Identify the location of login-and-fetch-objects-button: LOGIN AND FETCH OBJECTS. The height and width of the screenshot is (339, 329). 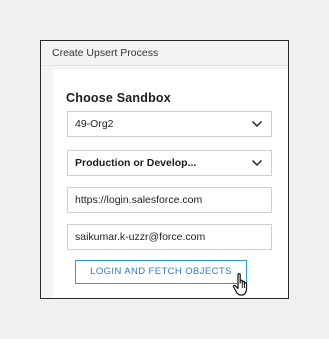
(161, 272).